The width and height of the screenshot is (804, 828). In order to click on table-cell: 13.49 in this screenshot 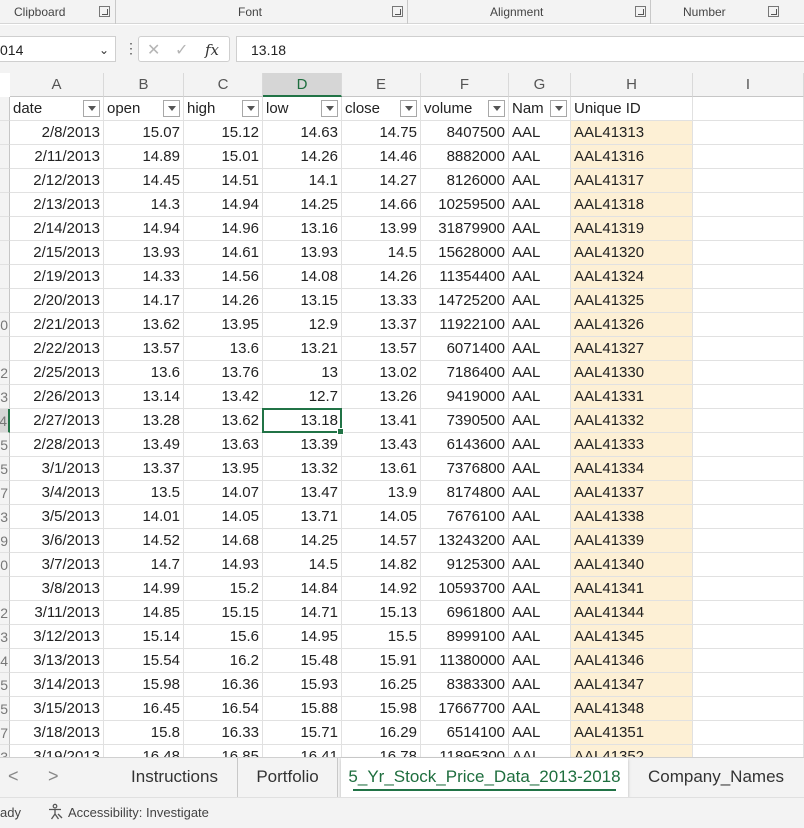, I will do `click(144, 445)`.